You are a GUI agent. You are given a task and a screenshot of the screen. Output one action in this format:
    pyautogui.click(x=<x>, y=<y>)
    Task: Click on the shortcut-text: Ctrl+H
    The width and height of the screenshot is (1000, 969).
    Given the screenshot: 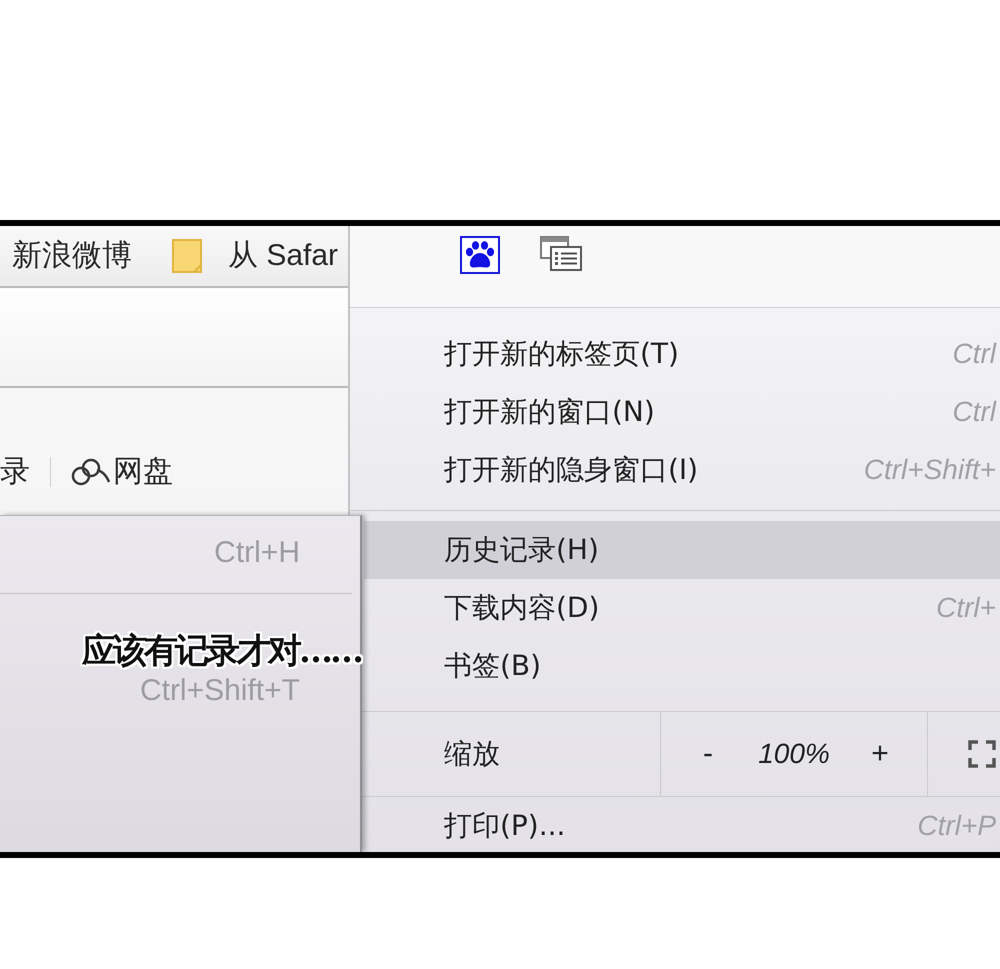 What is the action you would take?
    pyautogui.click(x=257, y=553)
    